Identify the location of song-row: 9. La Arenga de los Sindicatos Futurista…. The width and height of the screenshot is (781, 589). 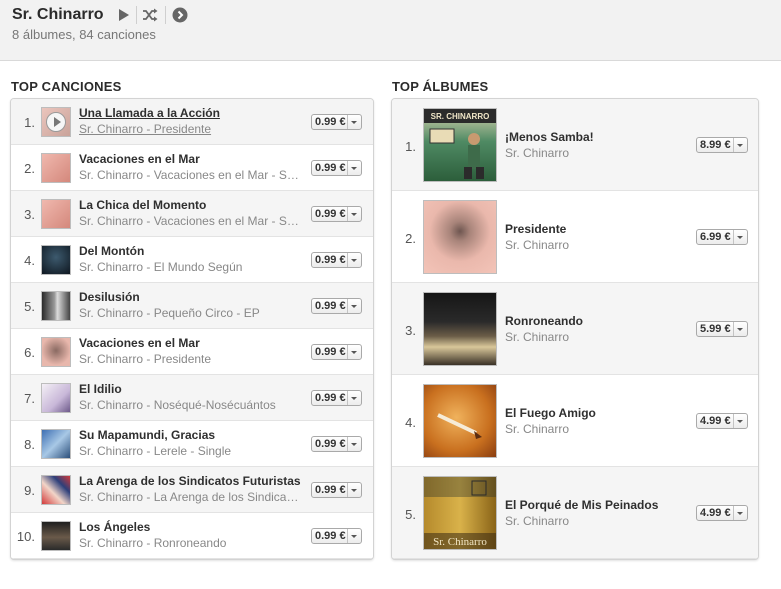
(192, 490).